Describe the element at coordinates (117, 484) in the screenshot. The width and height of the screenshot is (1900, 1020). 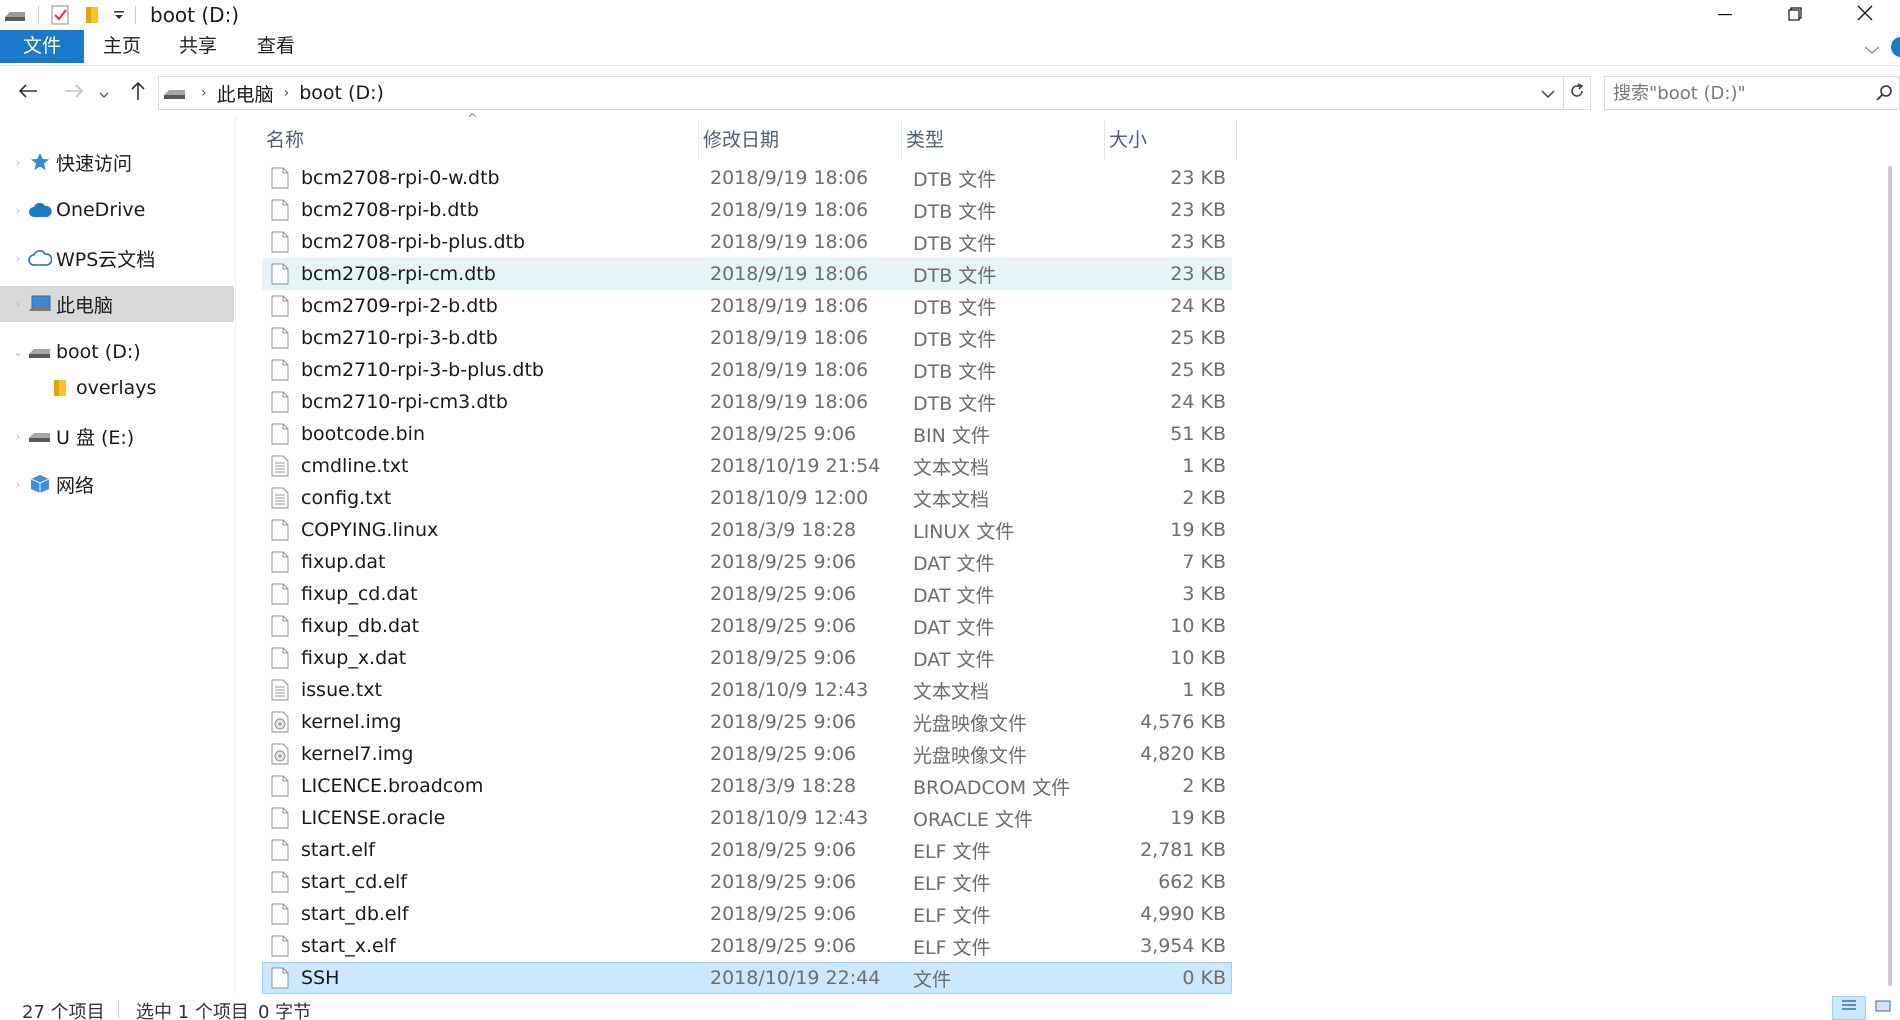
I see `sidebar-item-network: › 网络` at that location.